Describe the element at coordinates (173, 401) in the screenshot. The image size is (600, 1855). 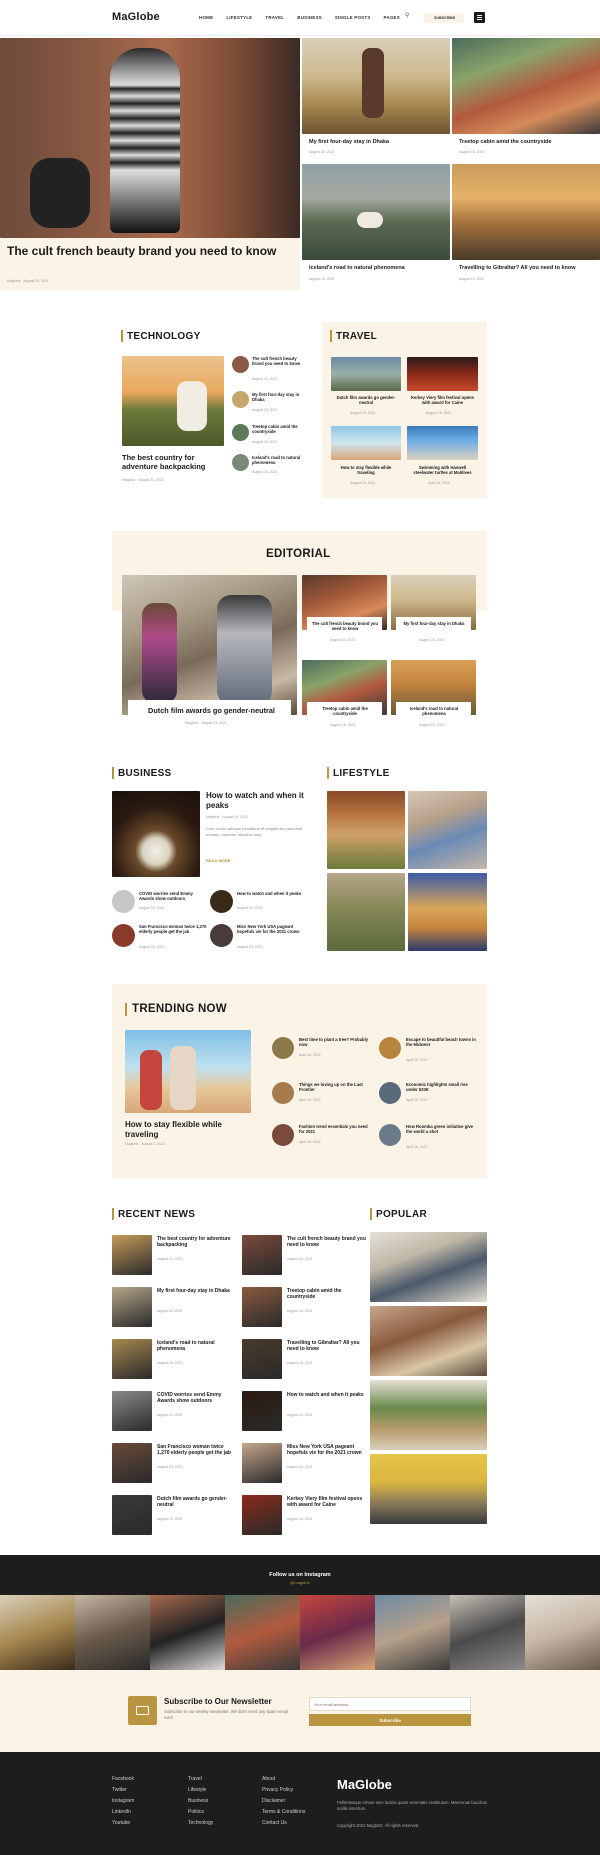
I see `technology-main-image` at that location.